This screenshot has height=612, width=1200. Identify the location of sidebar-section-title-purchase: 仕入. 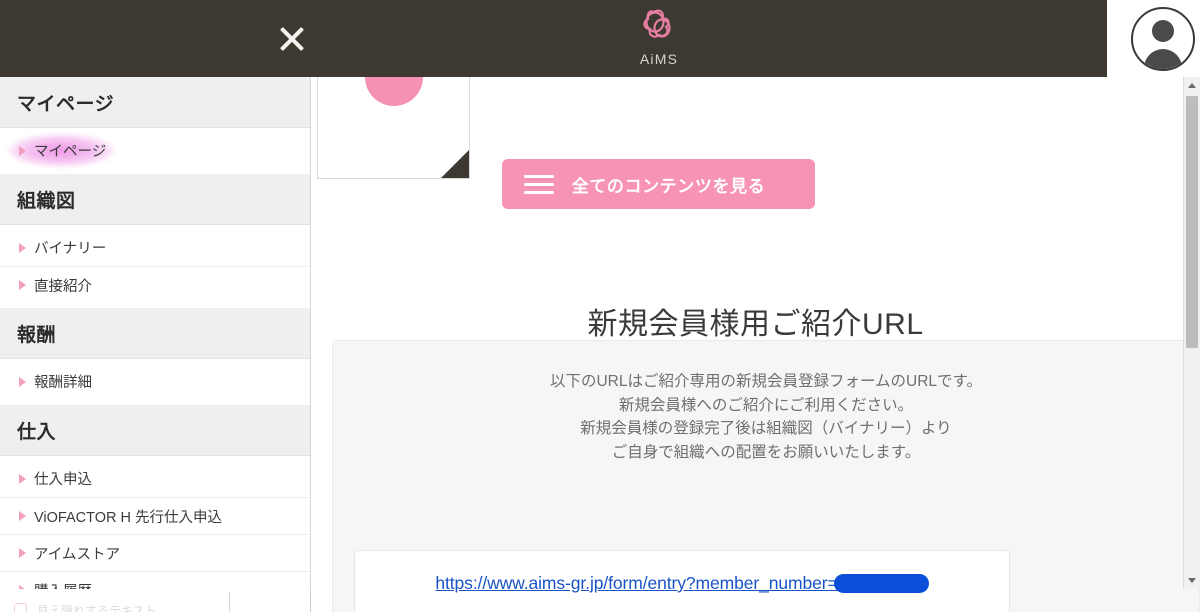
(155, 430).